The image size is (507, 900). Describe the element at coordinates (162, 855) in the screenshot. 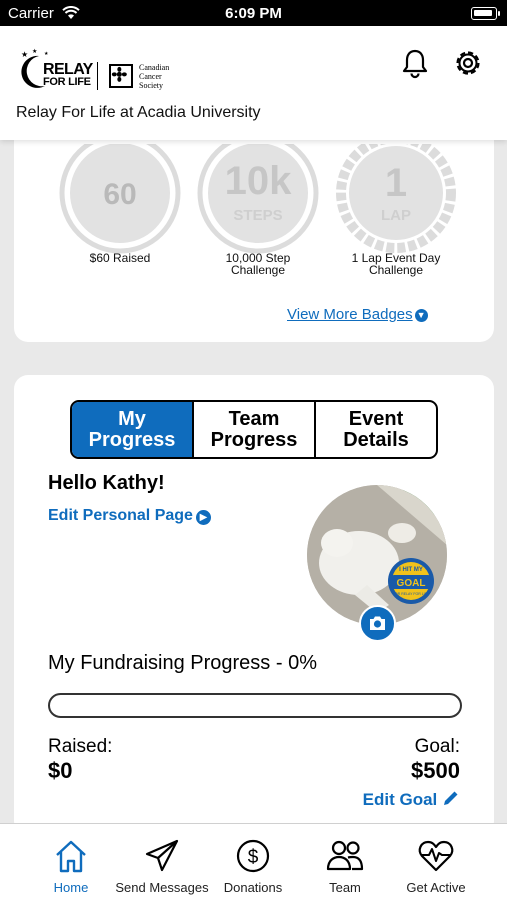

I see `paper-plane-icon` at that location.